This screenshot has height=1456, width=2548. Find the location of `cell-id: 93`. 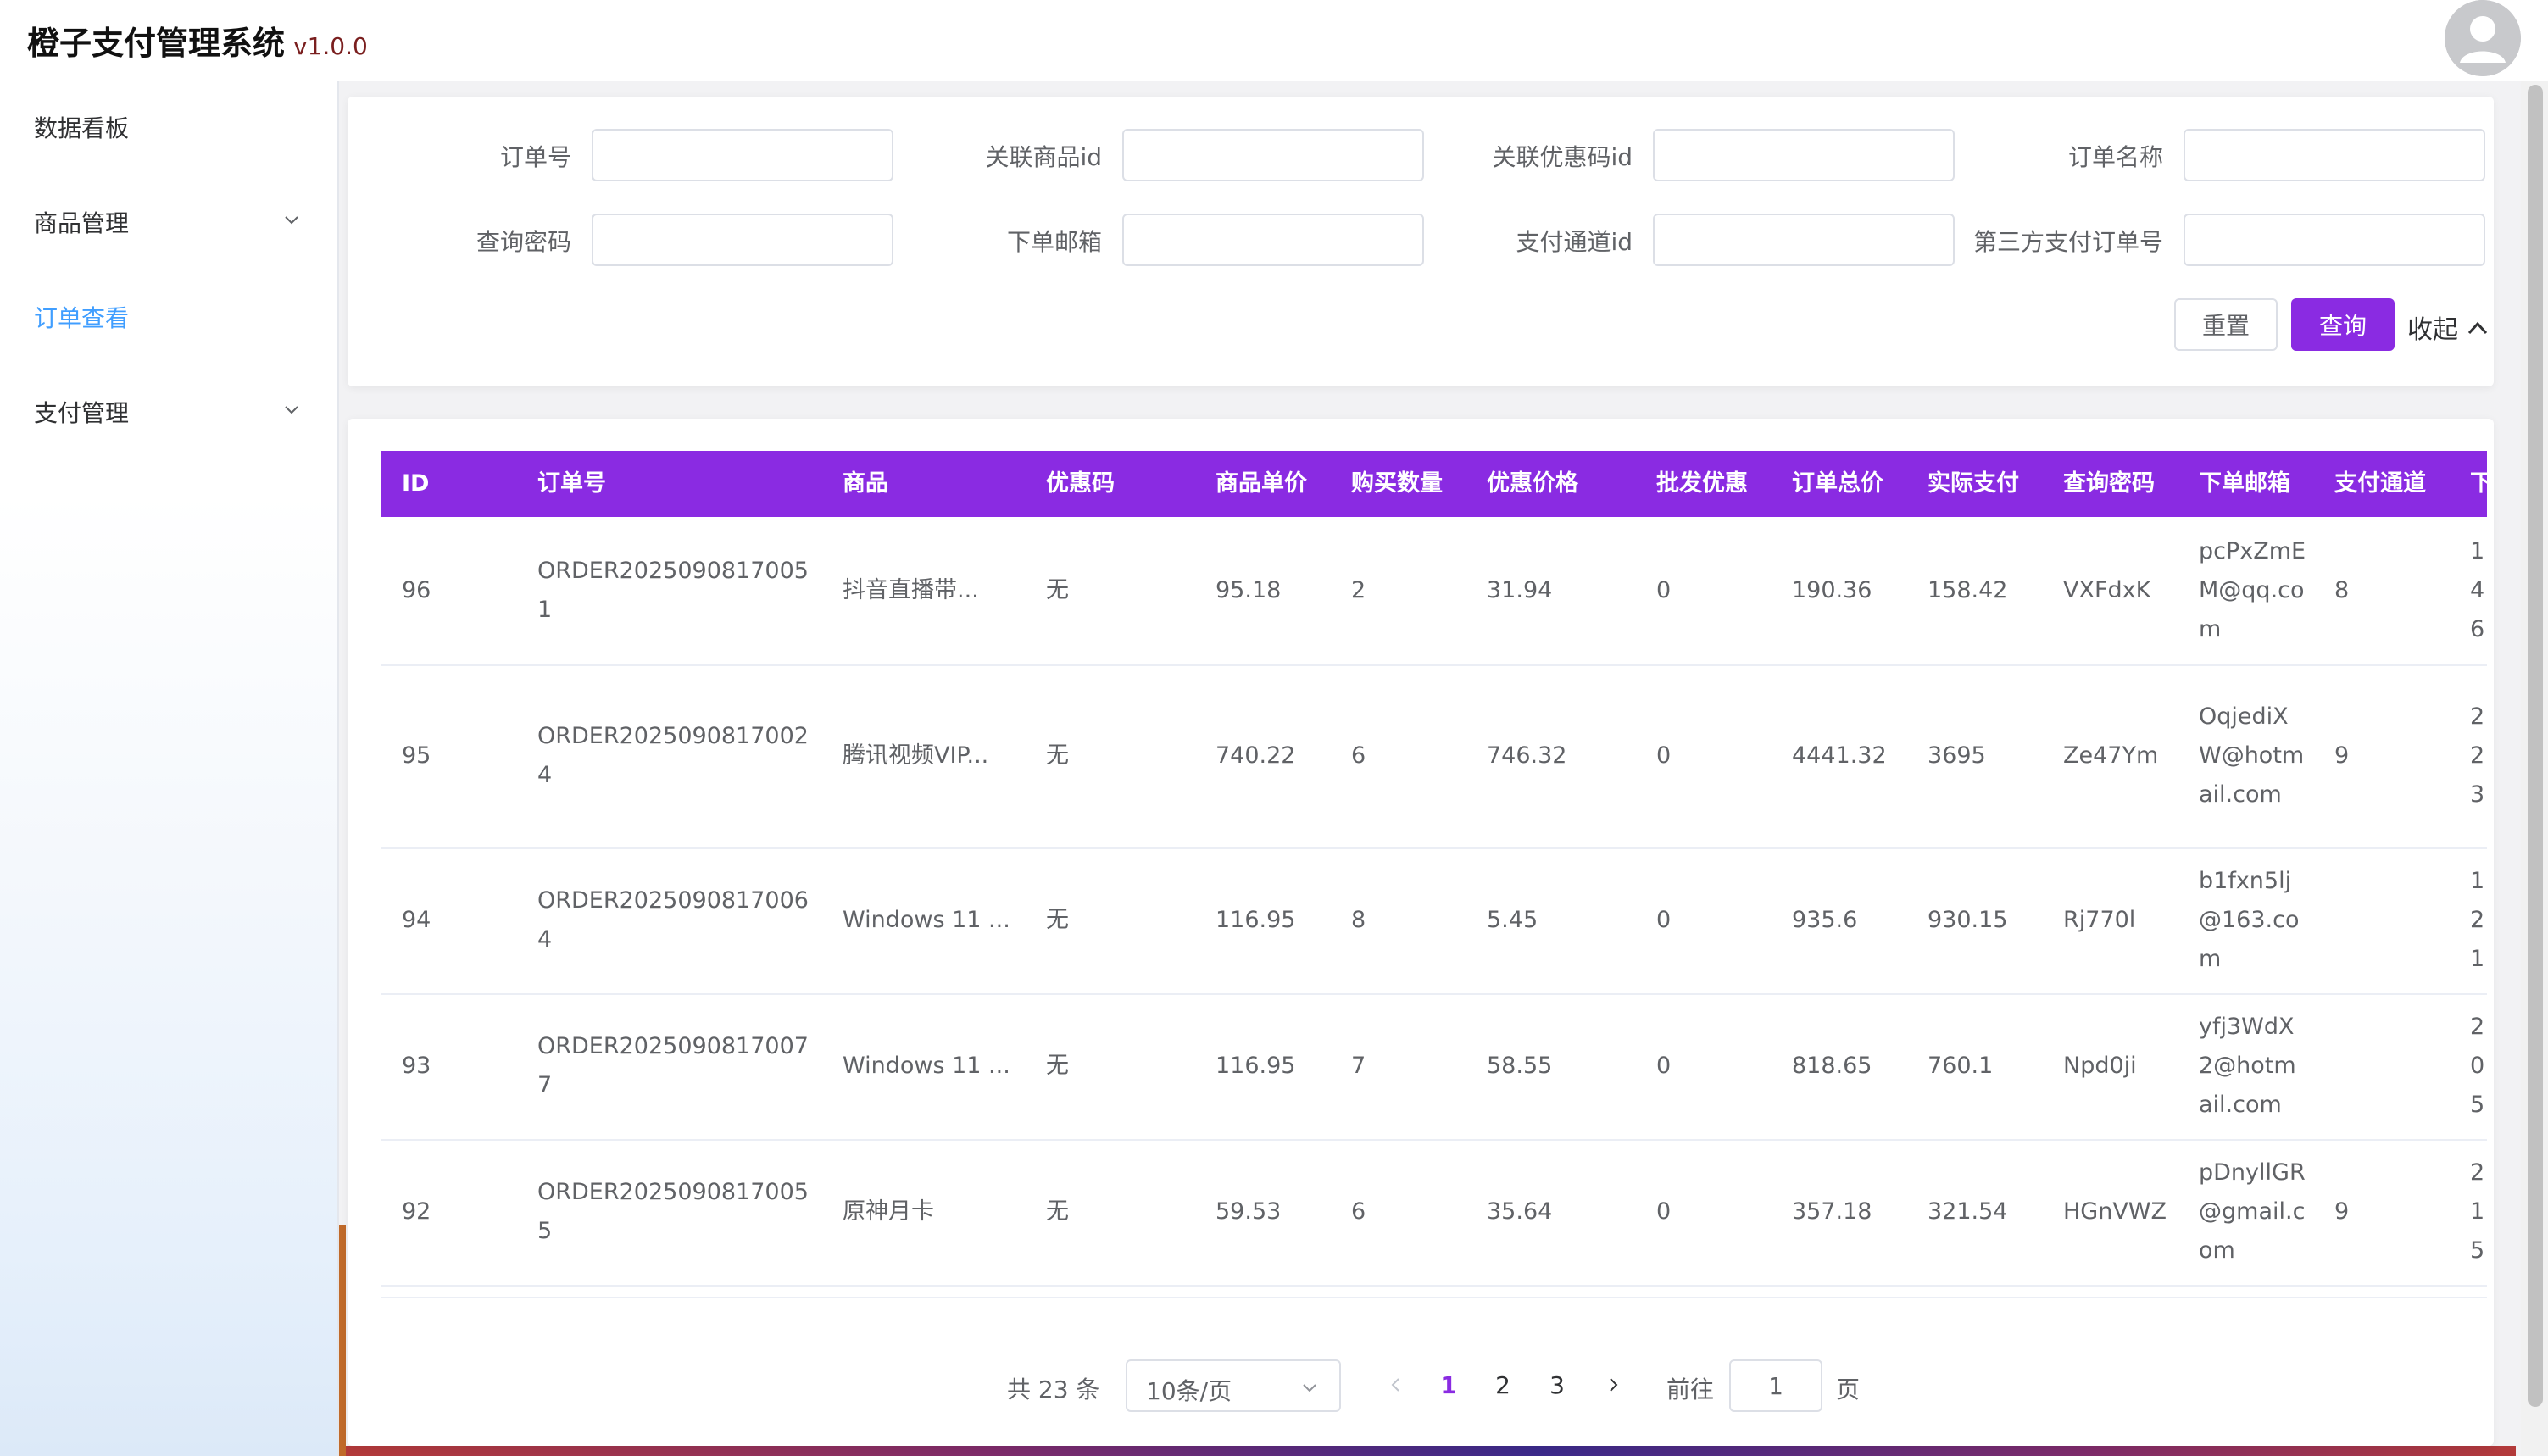

cell-id: 93 is located at coordinates (416, 1066).